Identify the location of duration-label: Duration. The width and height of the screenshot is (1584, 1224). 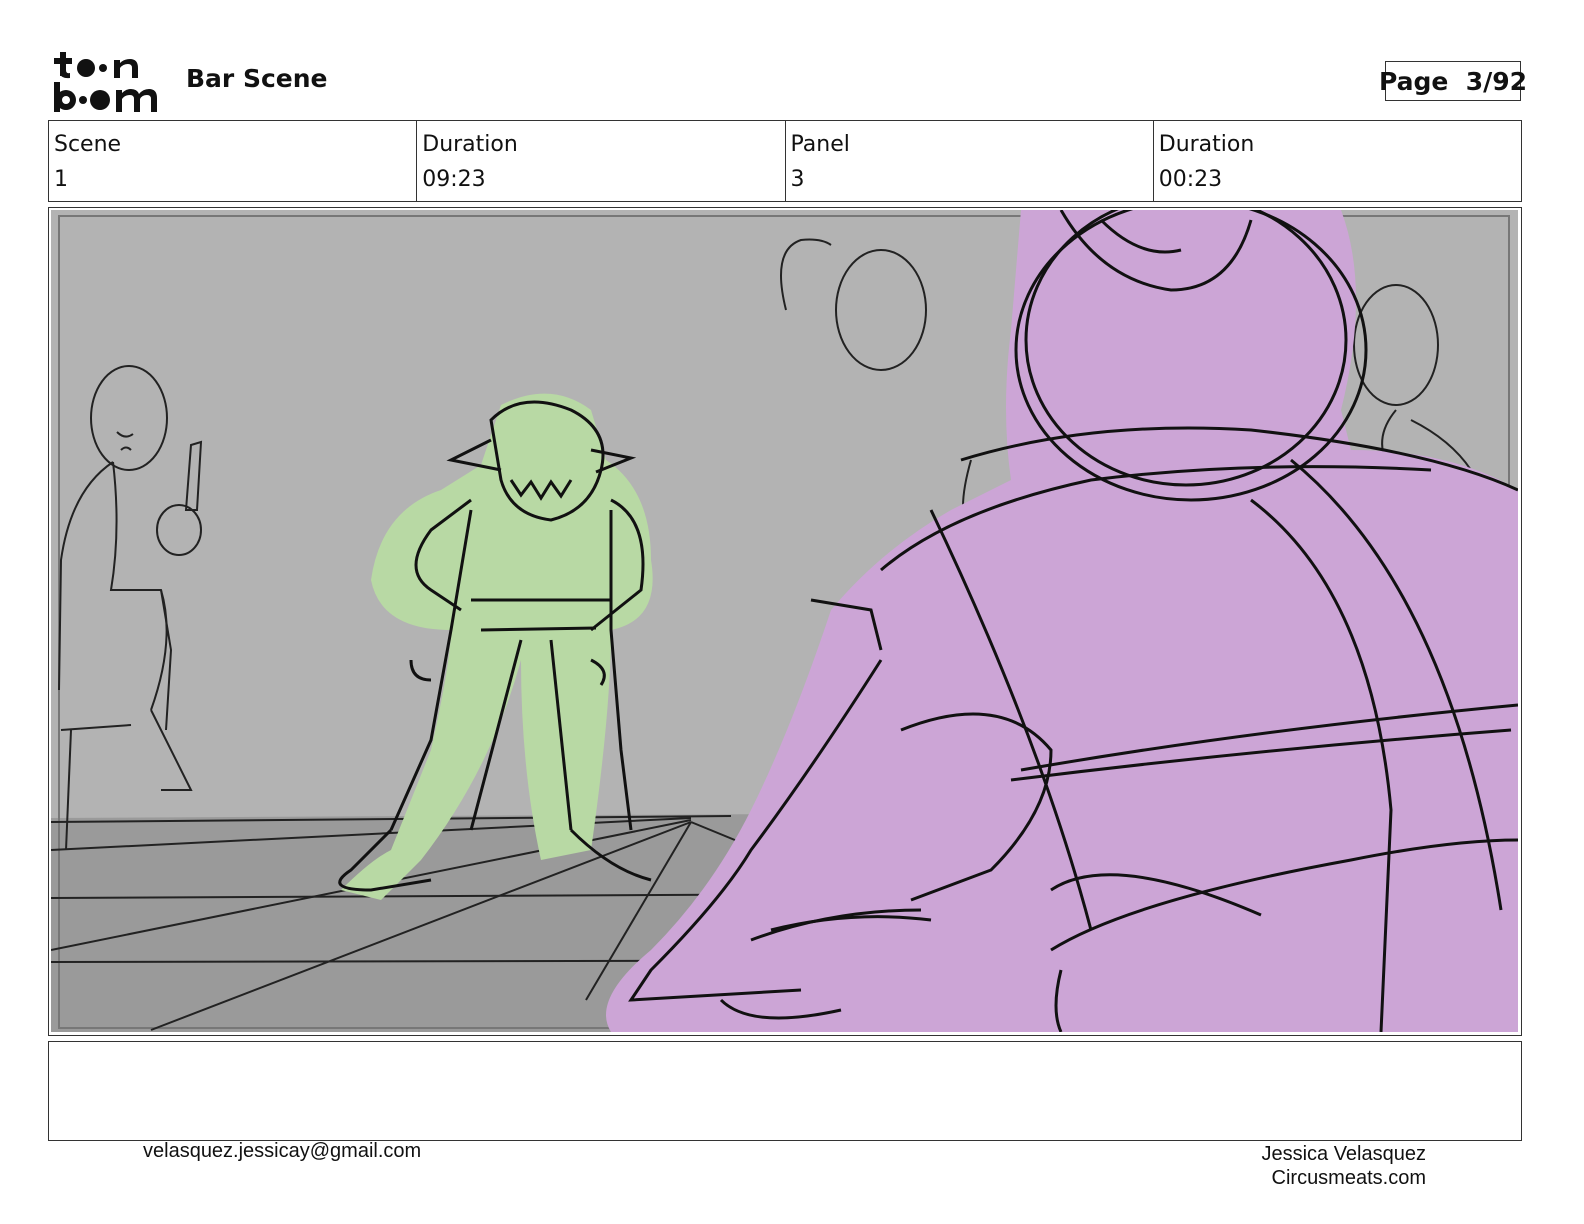
(470, 144).